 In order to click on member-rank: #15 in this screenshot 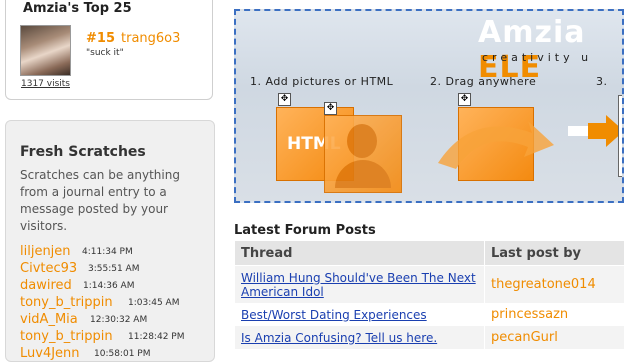, I will do `click(100, 38)`.